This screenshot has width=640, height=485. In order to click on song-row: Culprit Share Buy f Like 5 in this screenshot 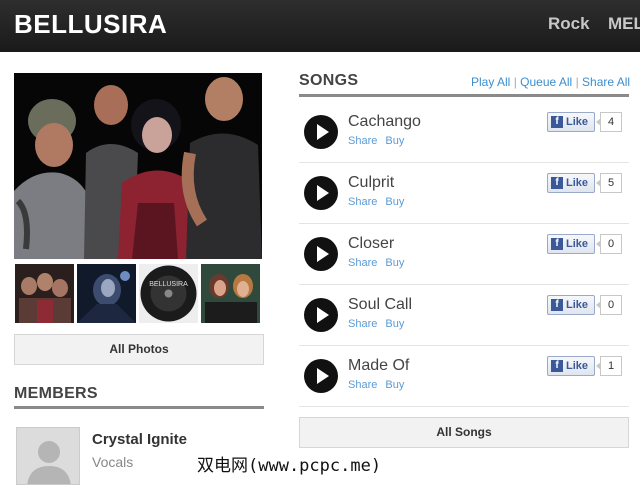, I will do `click(464, 193)`.